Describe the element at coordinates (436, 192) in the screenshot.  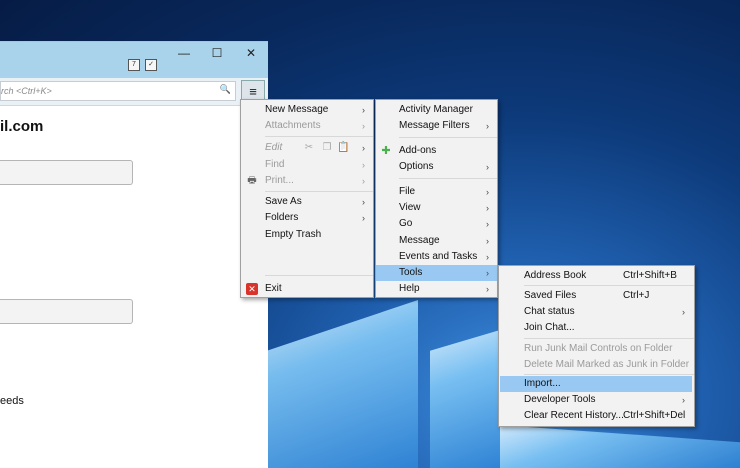
I see `menu-item-file: File ›` at that location.